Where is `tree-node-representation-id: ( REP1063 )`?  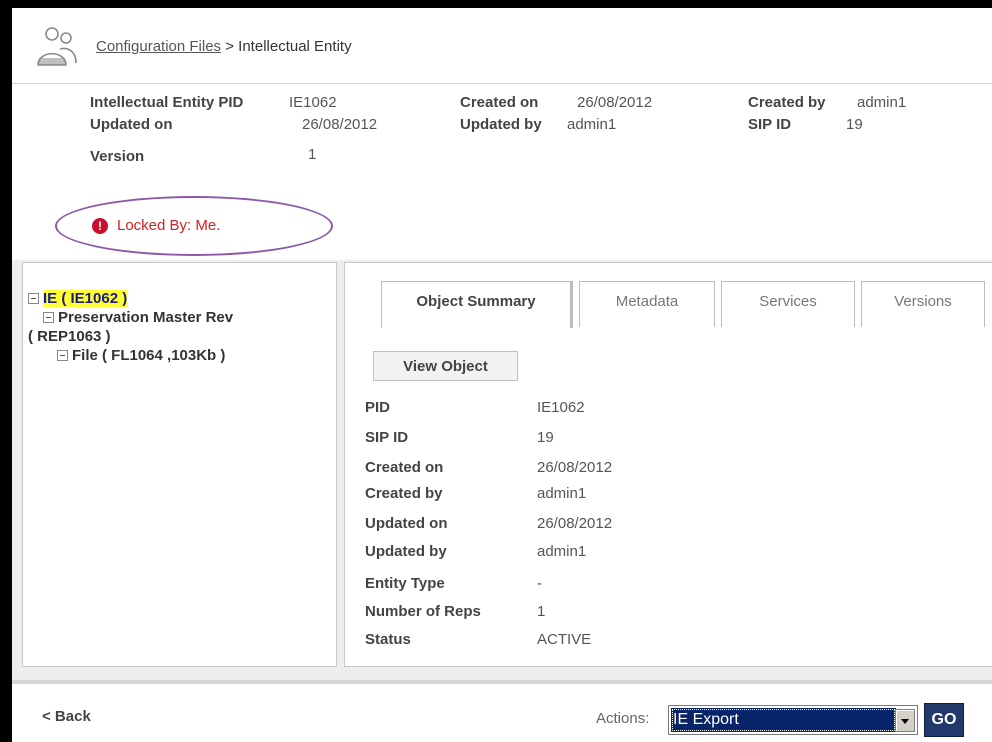
tree-node-representation-id: ( REP1063 ) is located at coordinates (69, 336).